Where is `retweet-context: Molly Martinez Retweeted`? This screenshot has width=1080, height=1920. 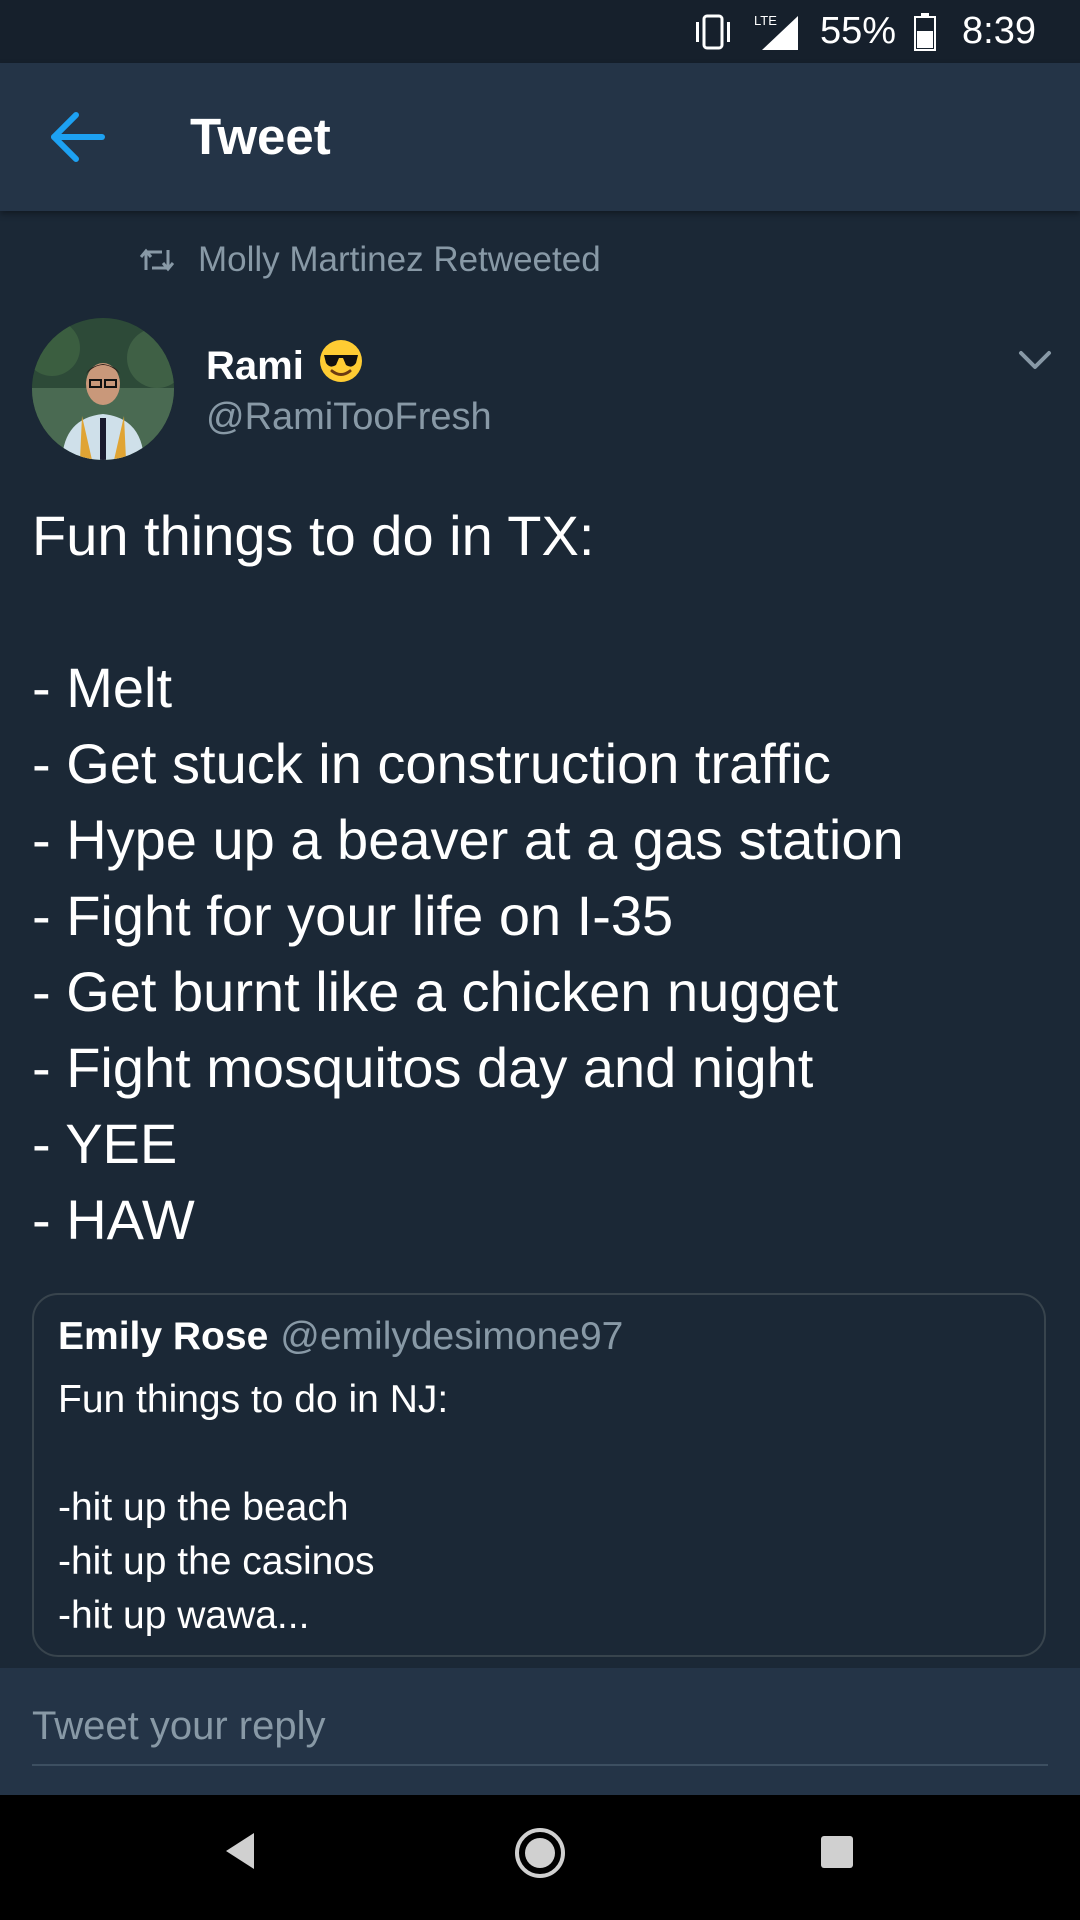 retweet-context: Molly Martinez Retweeted is located at coordinates (370, 260).